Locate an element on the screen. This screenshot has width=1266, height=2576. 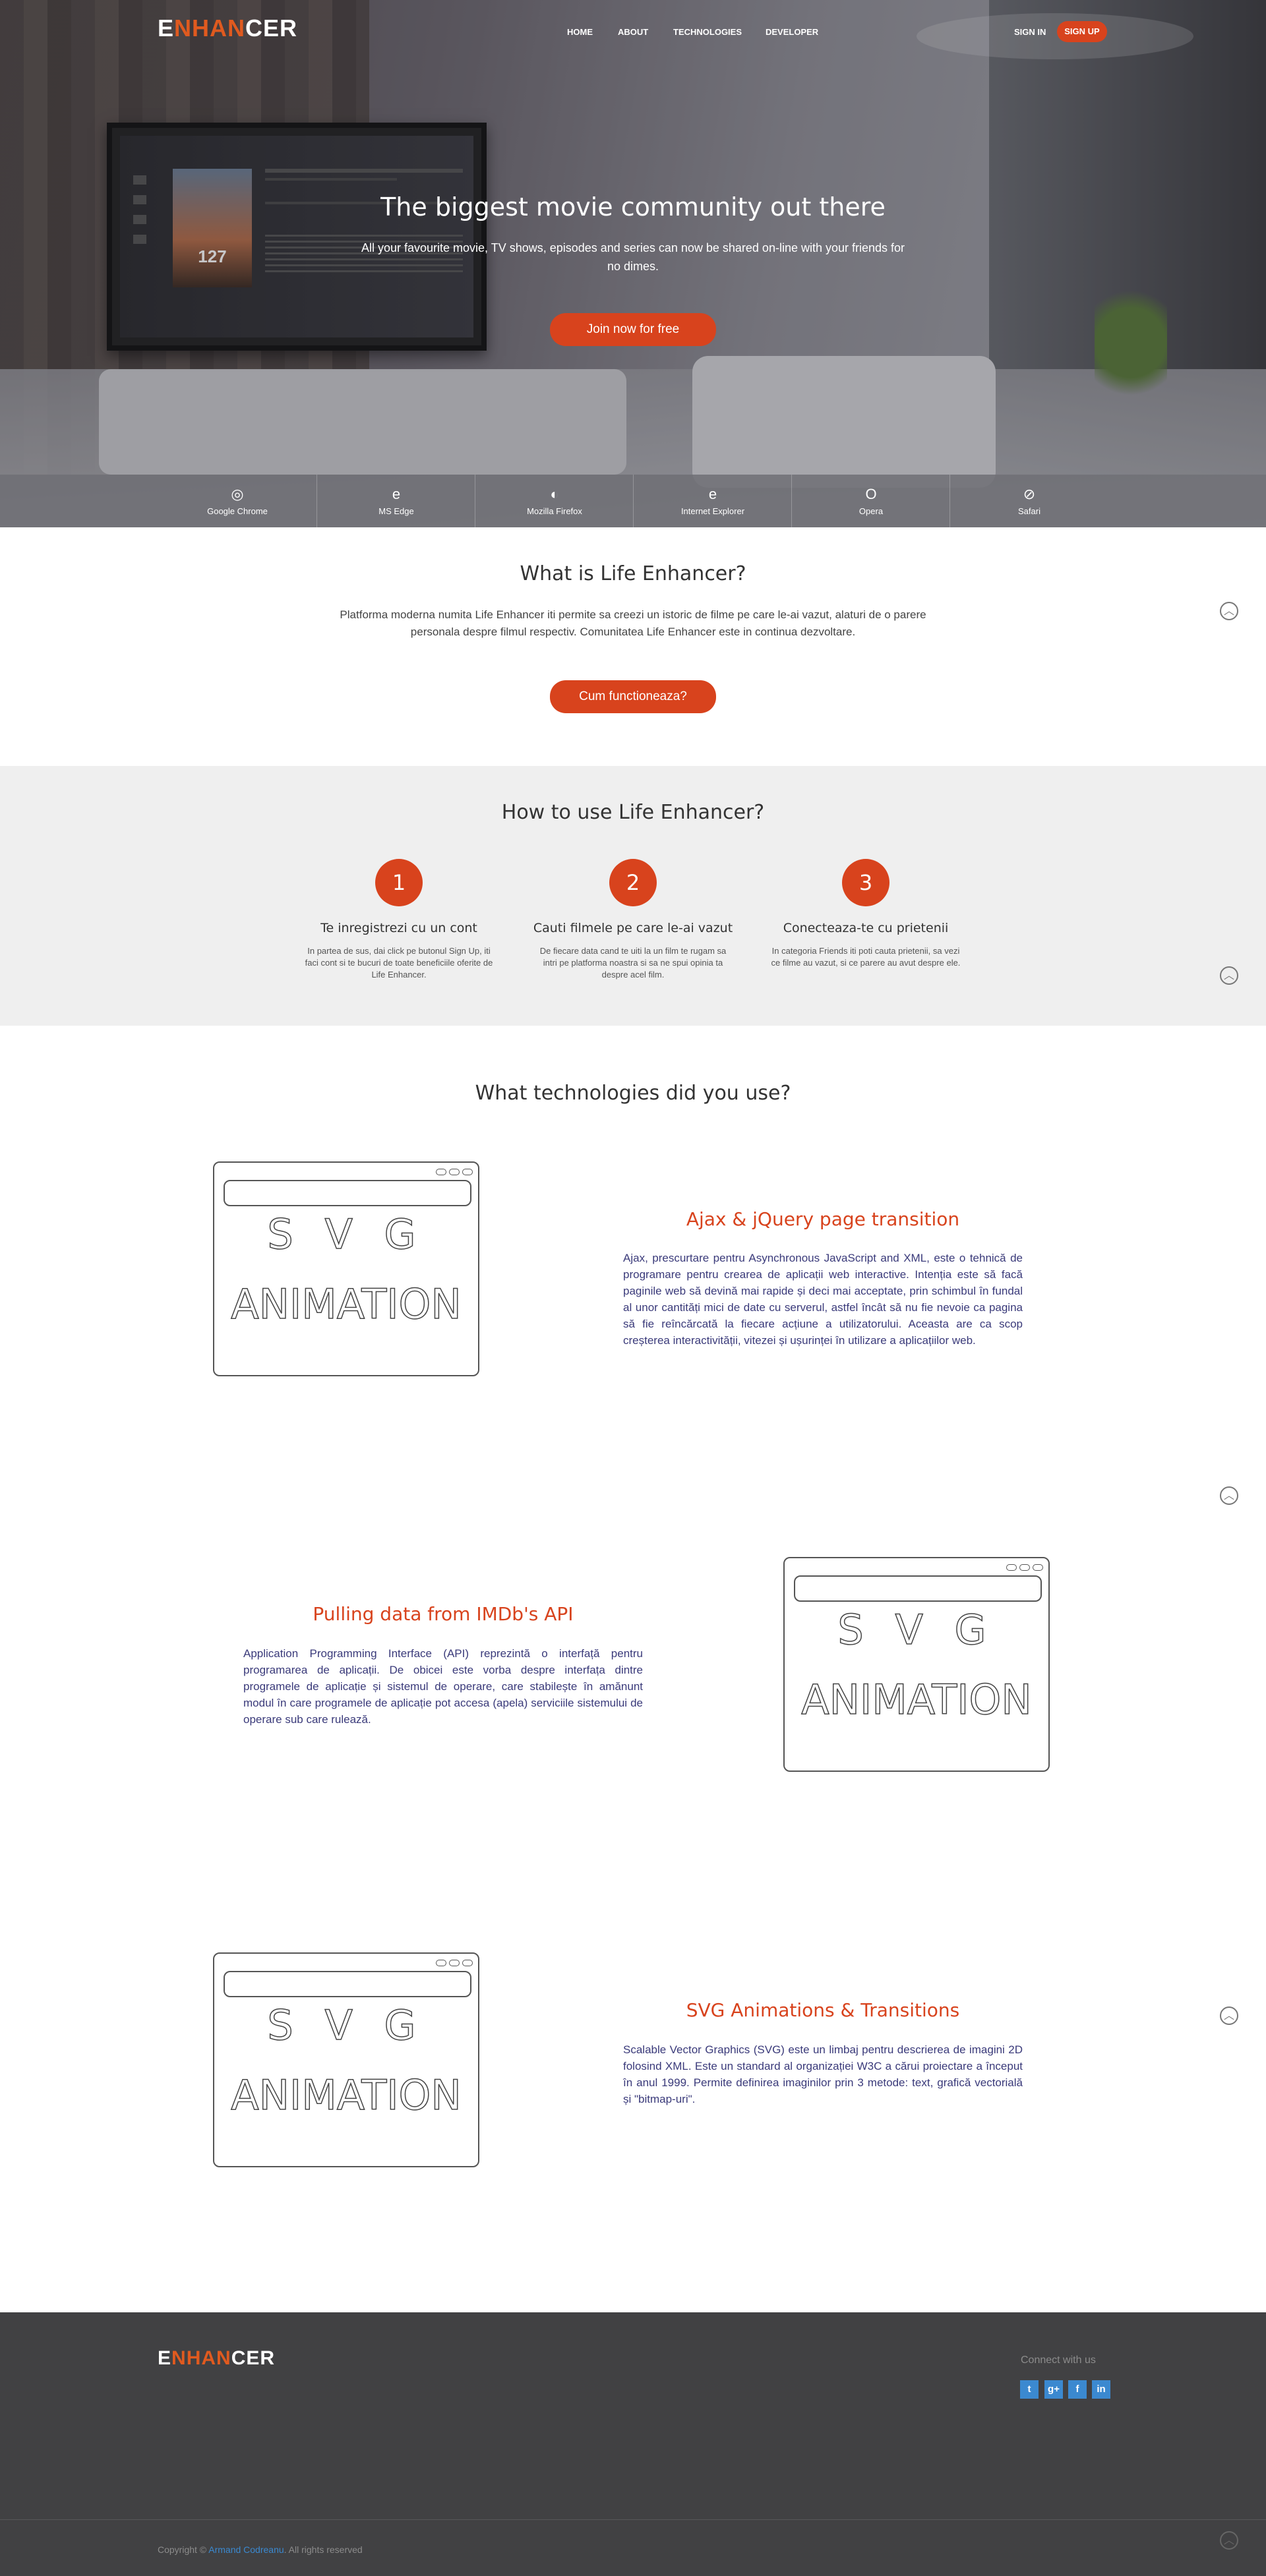
nav-technologies-link: TECHNOLOGIES is located at coordinates (707, 32).